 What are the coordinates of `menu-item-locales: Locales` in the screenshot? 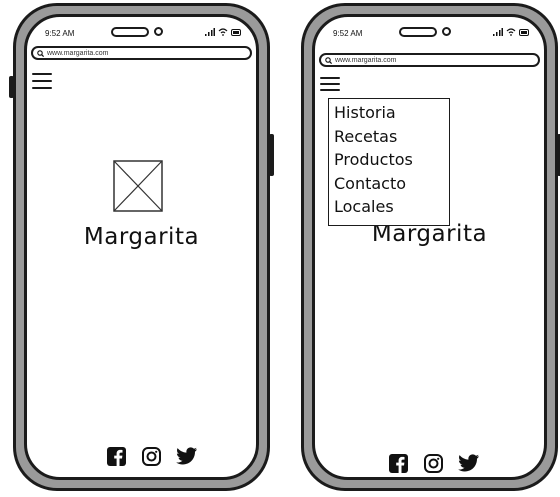 It's located at (391, 207).